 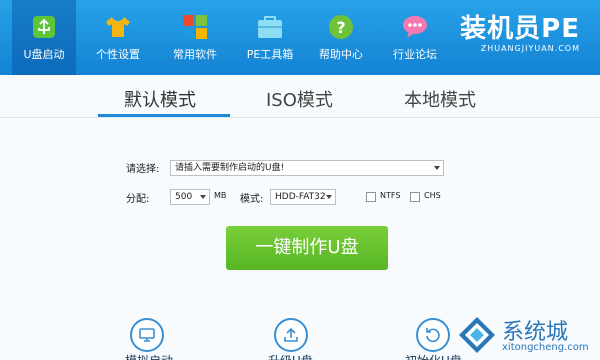 I want to click on nav-label: PE工具箱, so click(x=270, y=54).